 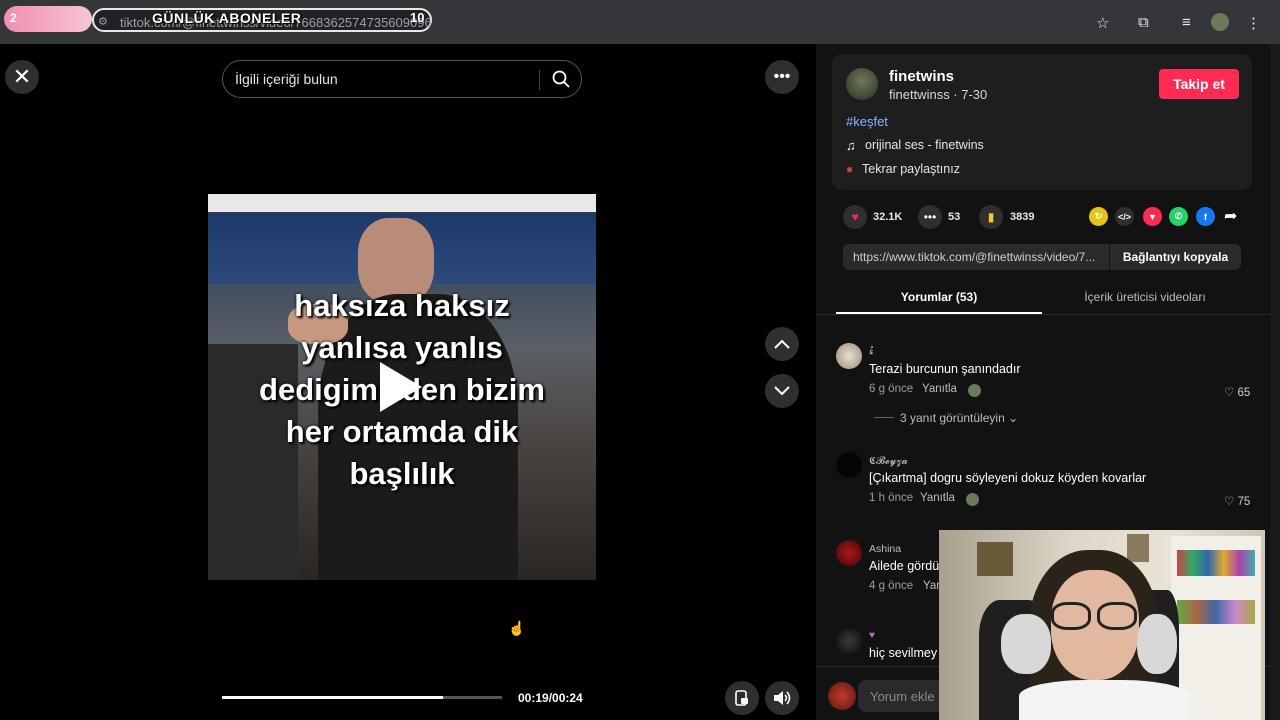 I want to click on send-icon: ▼, so click(x=1152, y=216).